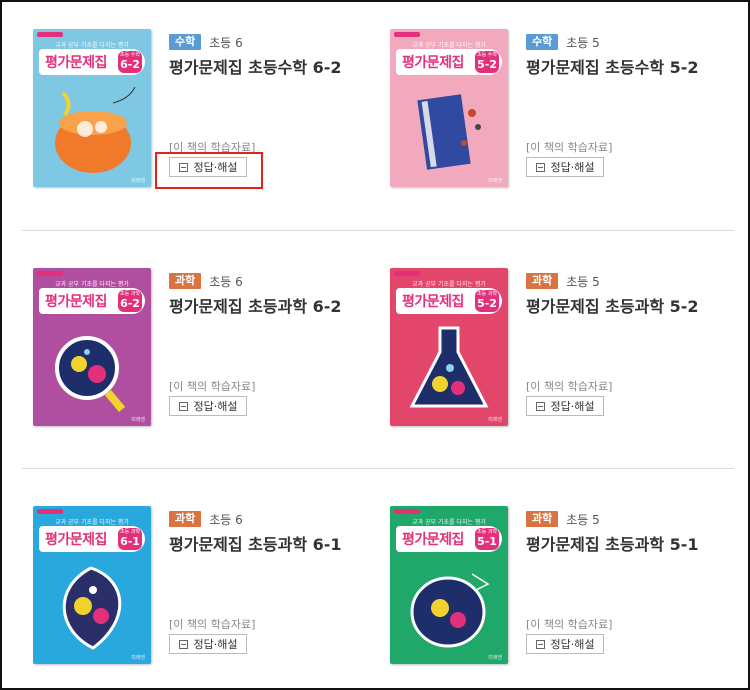 The height and width of the screenshot is (690, 750). What do you see at coordinates (130, 303) in the screenshot?
I see `cover-grade: 6-2` at bounding box center [130, 303].